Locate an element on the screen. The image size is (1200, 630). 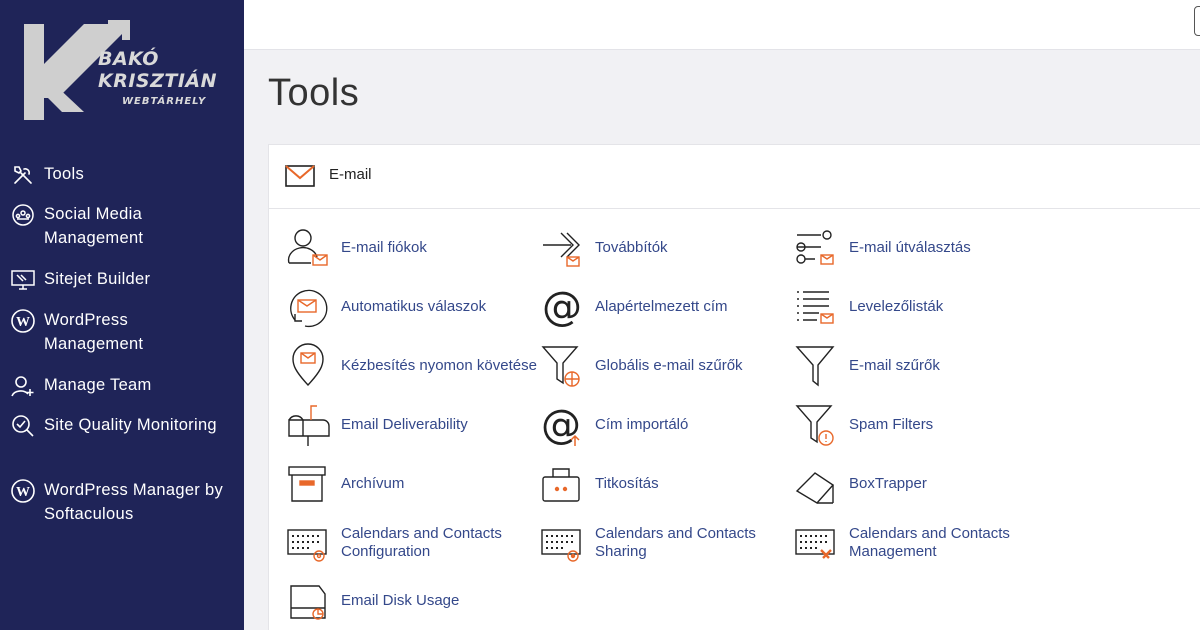
tool-email-accounts: E-mail fiókok is located at coordinates (356, 248).